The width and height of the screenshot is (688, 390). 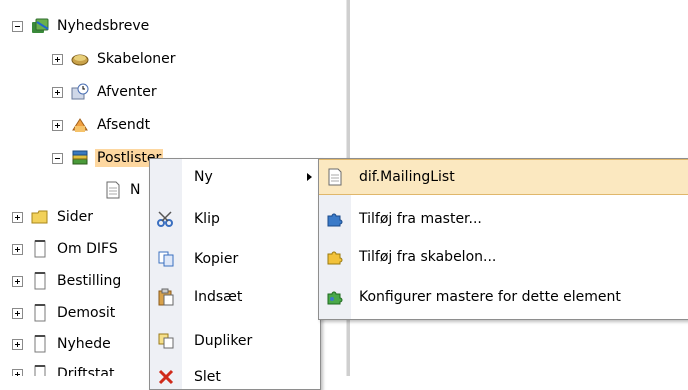 What do you see at coordinates (223, 341) in the screenshot?
I see `menu-item-label: Dupliker` at bounding box center [223, 341].